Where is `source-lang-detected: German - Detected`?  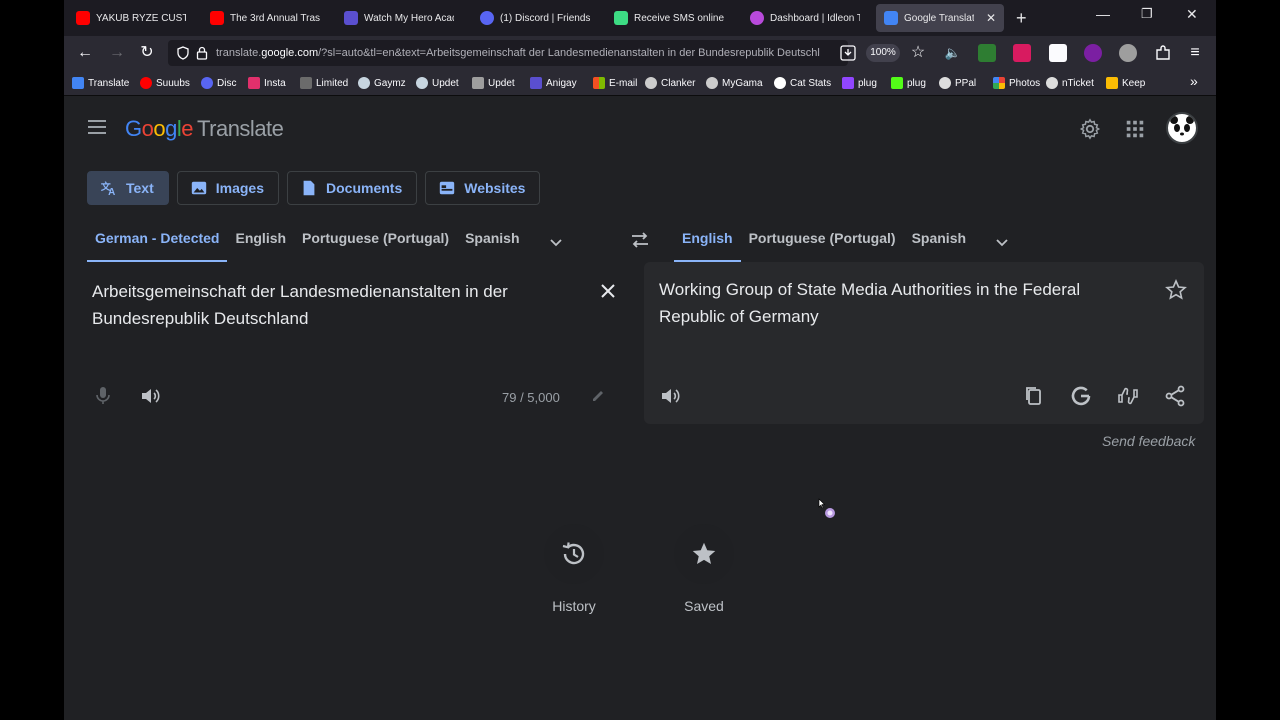
source-lang-detected: German - Detected is located at coordinates (157, 242).